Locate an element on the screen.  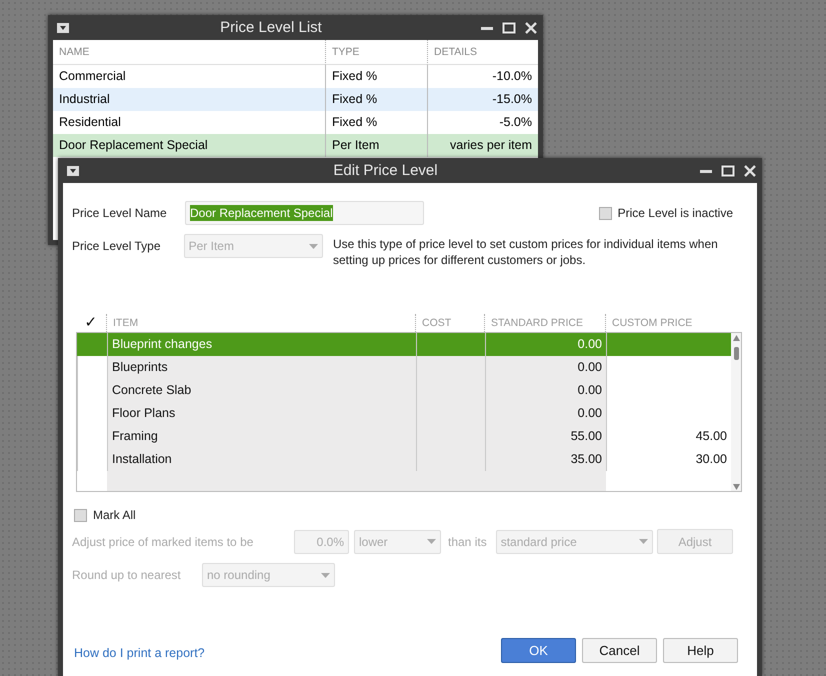
table-cell: Door Replacement Special is located at coordinates (189, 145).